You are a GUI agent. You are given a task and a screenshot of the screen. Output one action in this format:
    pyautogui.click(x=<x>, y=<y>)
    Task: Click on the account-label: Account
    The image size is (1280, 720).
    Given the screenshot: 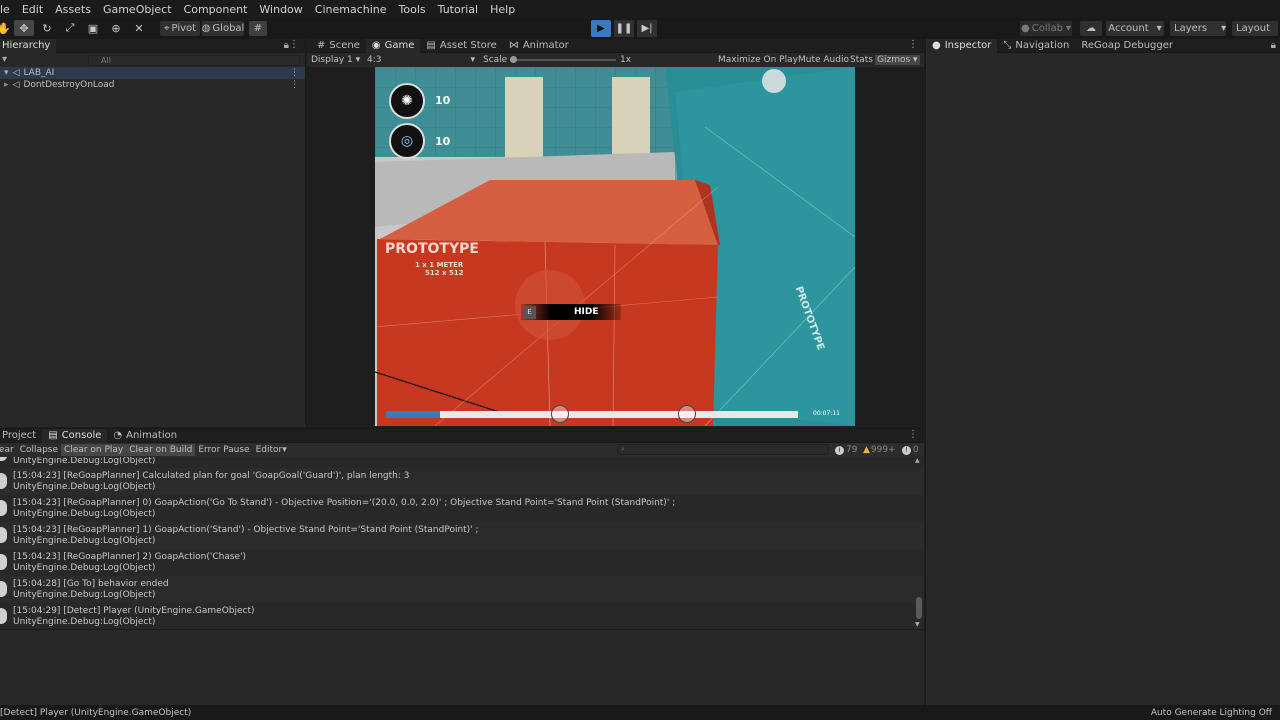 What is the action you would take?
    pyautogui.click(x=1128, y=28)
    